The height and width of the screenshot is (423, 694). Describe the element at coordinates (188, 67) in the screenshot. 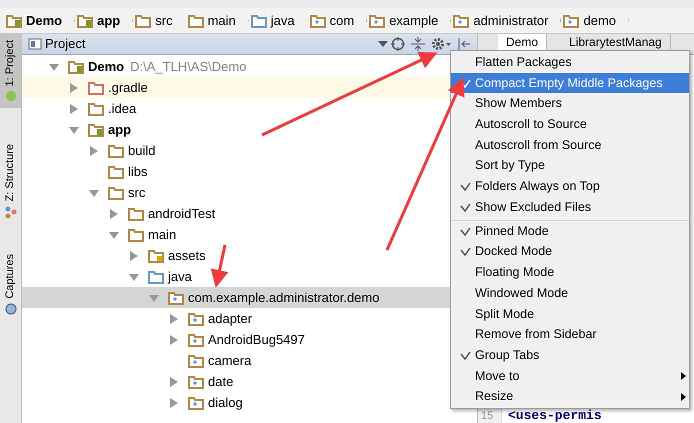

I see `project-path: D:\A_TLH\AS\Demo` at that location.